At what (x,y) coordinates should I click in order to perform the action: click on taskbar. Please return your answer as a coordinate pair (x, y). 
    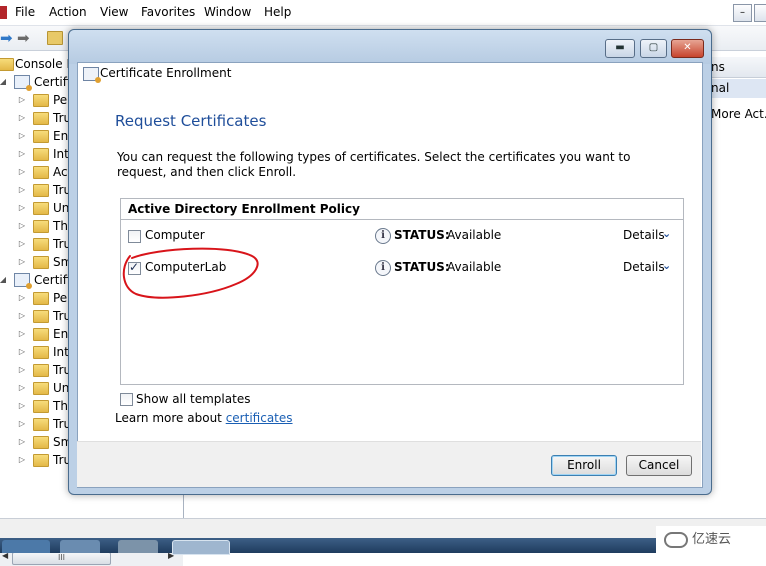
    Looking at the image, I should click on (383, 546).